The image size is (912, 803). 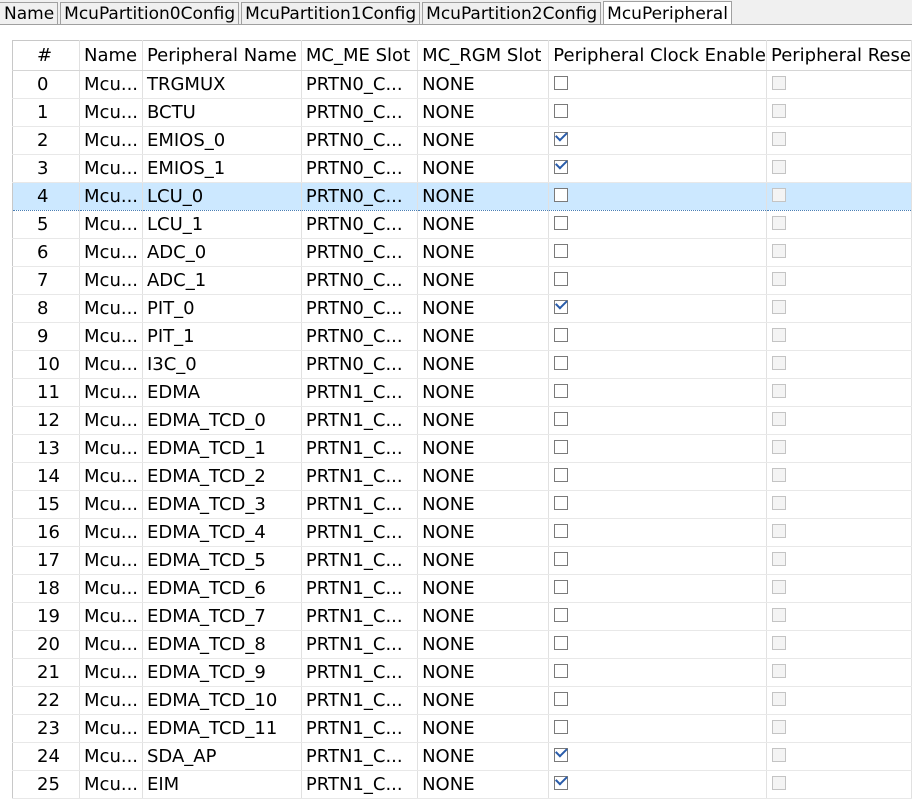 I want to click on column-header-name: Name, so click(x=111, y=55).